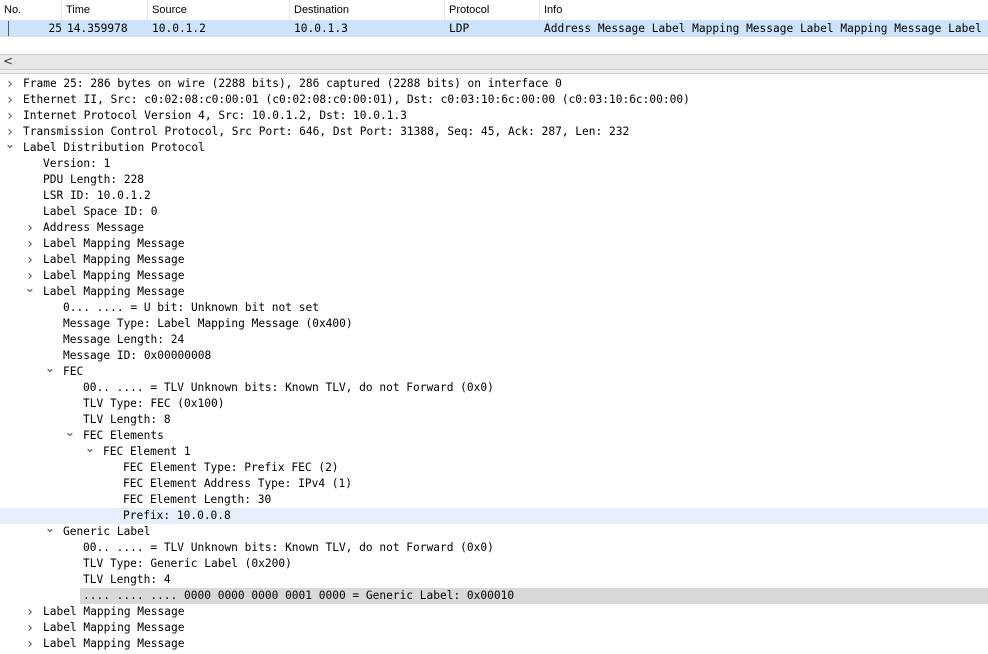 This screenshot has width=988, height=654. Describe the element at coordinates (73, 371) in the screenshot. I see `tree-node-label: FEC` at that location.